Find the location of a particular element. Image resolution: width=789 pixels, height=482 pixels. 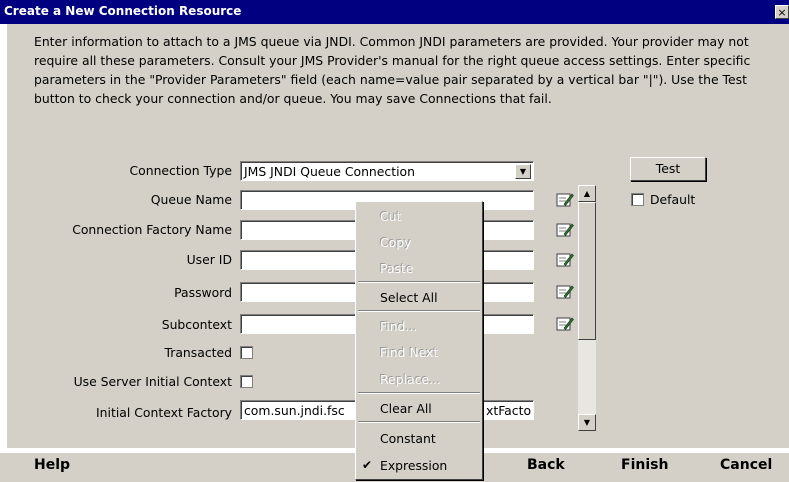

transacted-checkbox is located at coordinates (246, 352).